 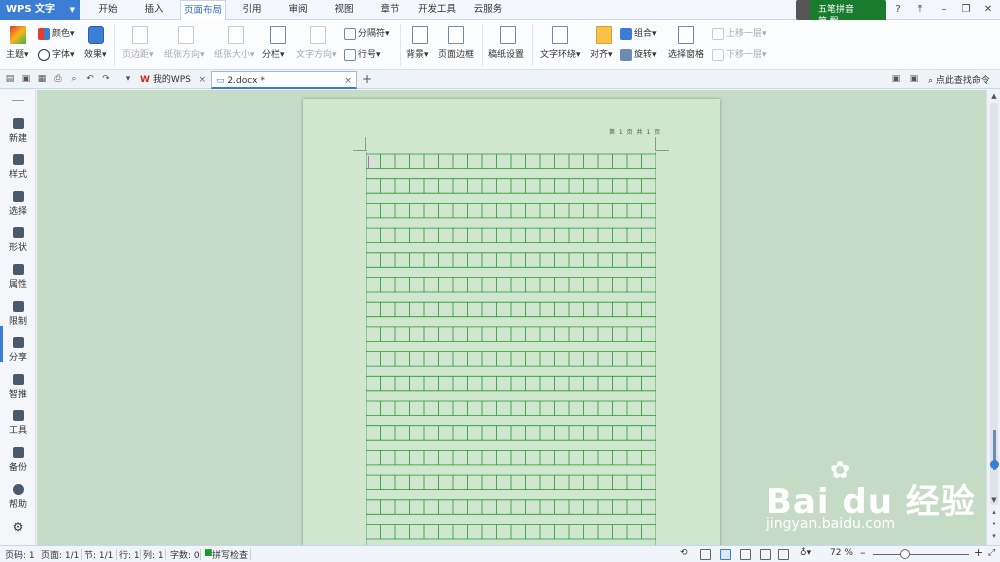 What do you see at coordinates (108, 10) in the screenshot?
I see `tab-home: 开始` at bounding box center [108, 10].